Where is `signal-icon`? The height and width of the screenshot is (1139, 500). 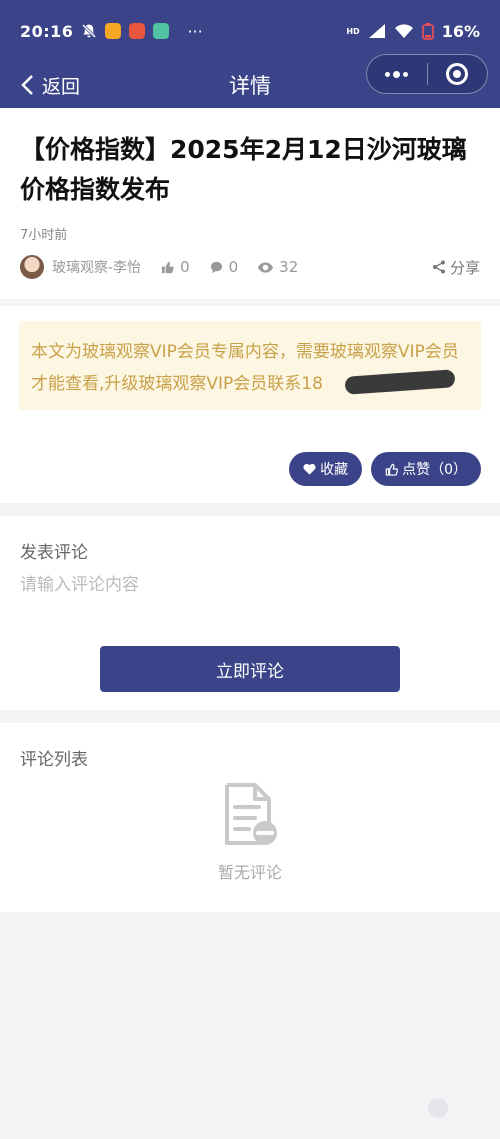
signal-icon is located at coordinates (376, 31).